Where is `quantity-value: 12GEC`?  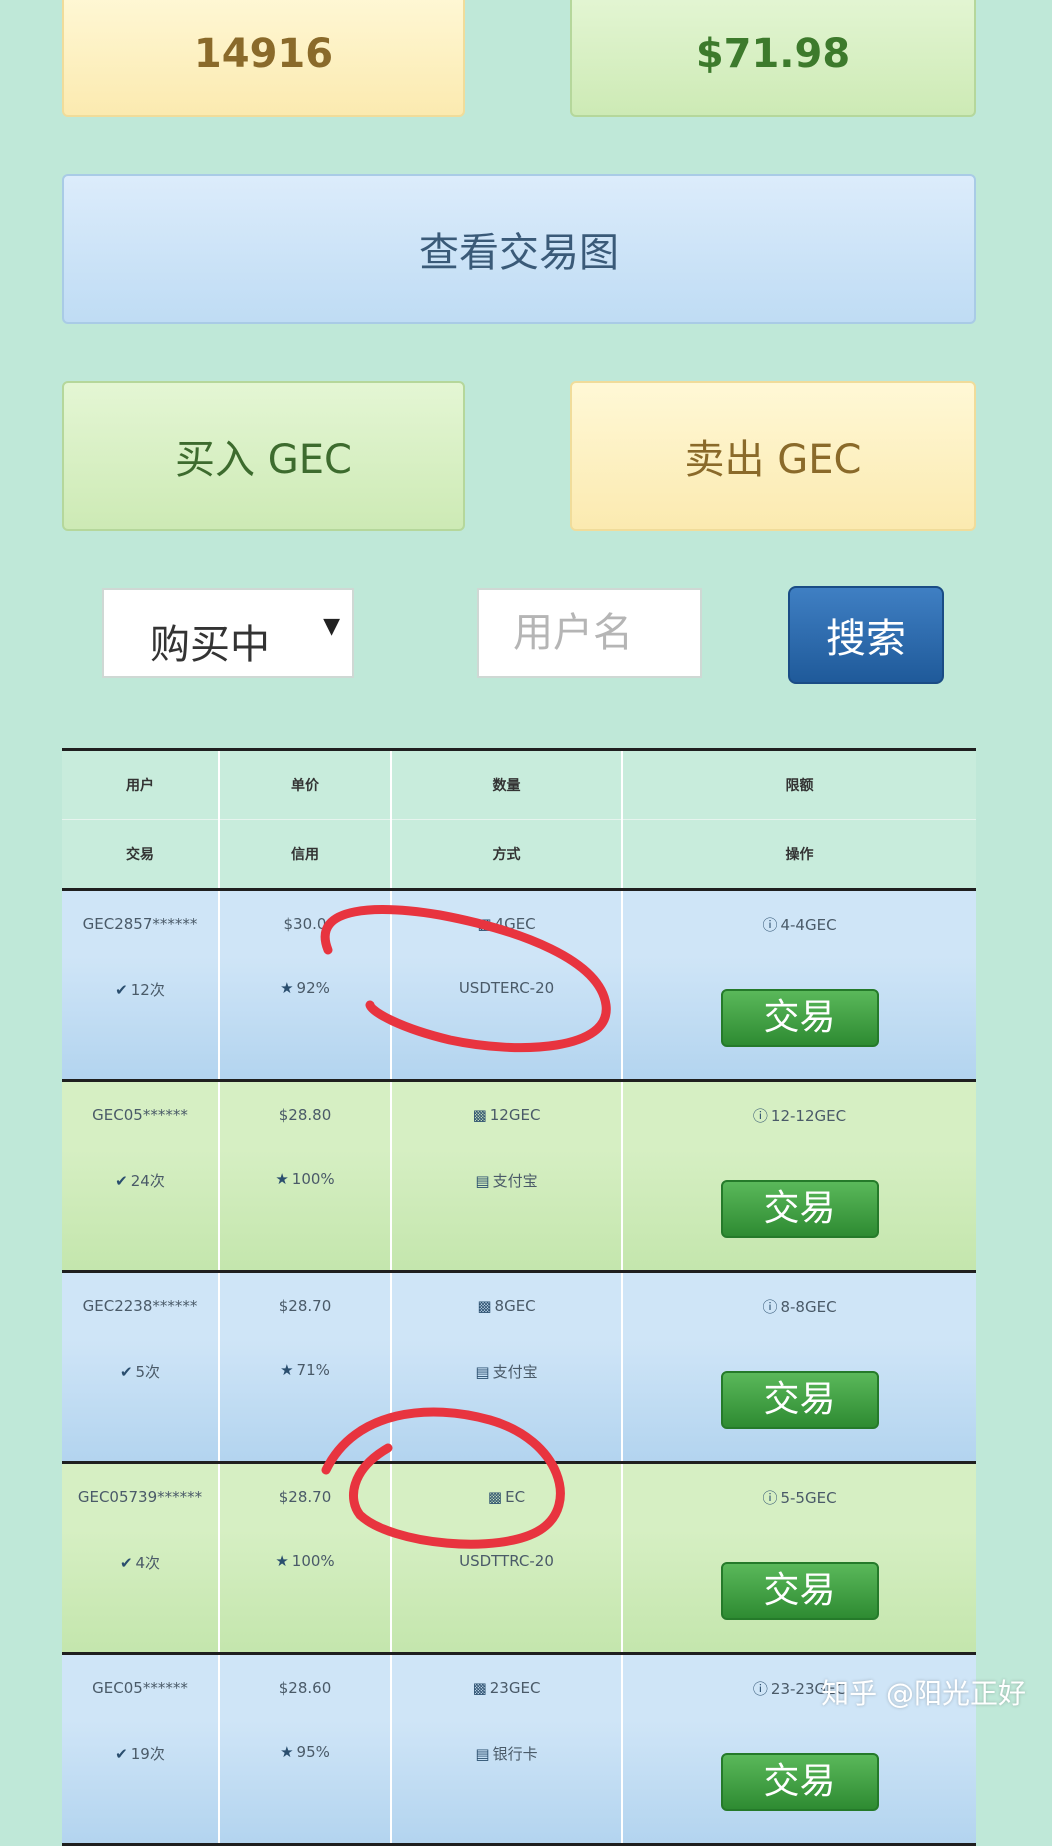 quantity-value: 12GEC is located at coordinates (515, 1115).